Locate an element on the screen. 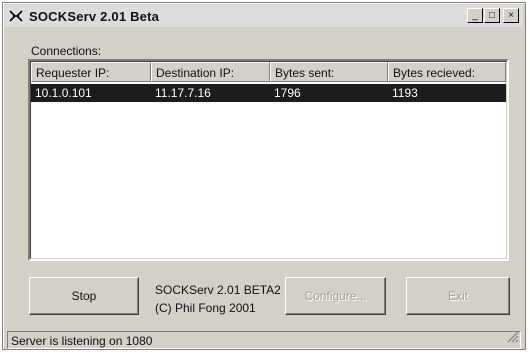  title-bar: SOCKServ 2.01 Beta _ □ × is located at coordinates (264, 16).